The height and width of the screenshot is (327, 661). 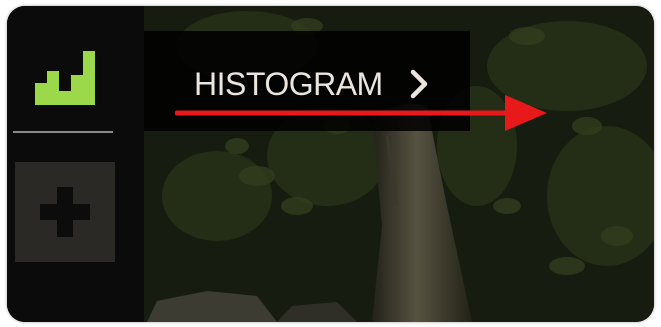 I want to click on plus-icon, so click(x=65, y=212).